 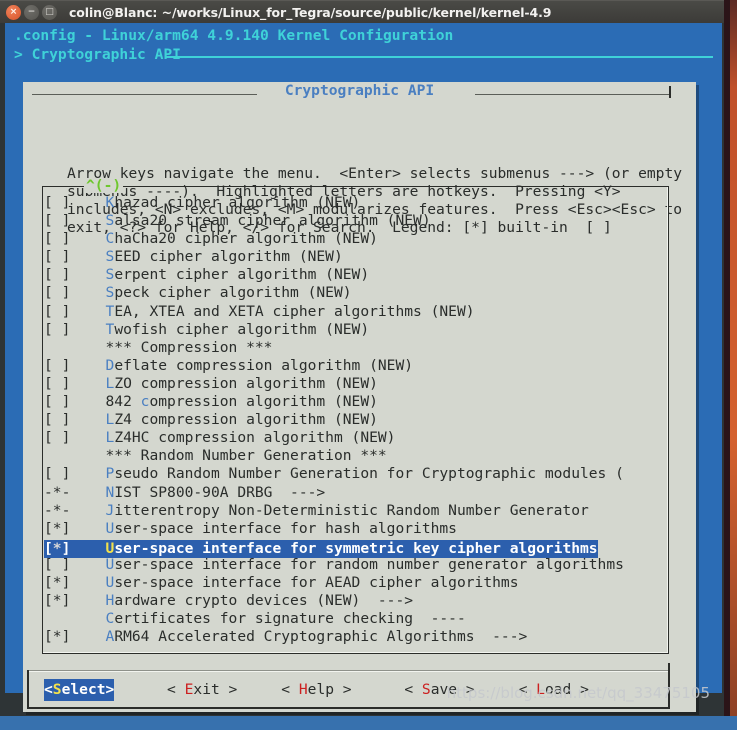 I want to click on menu-item-label: wofish cipher algorithm (NEW), so click(x=242, y=329).